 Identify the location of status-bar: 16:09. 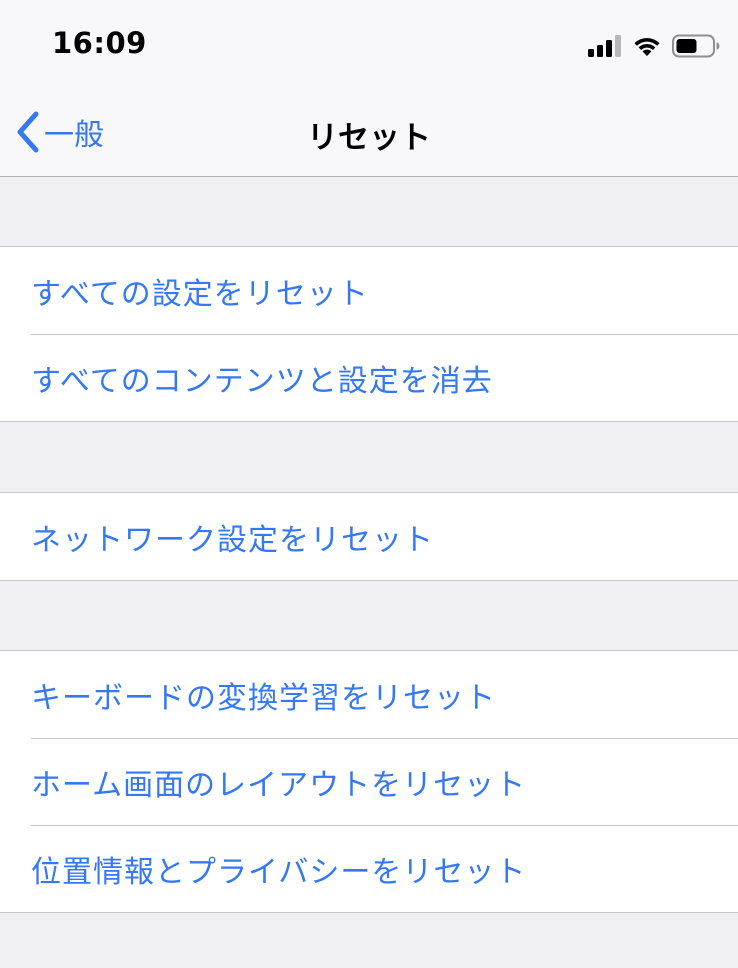
(369, 44).